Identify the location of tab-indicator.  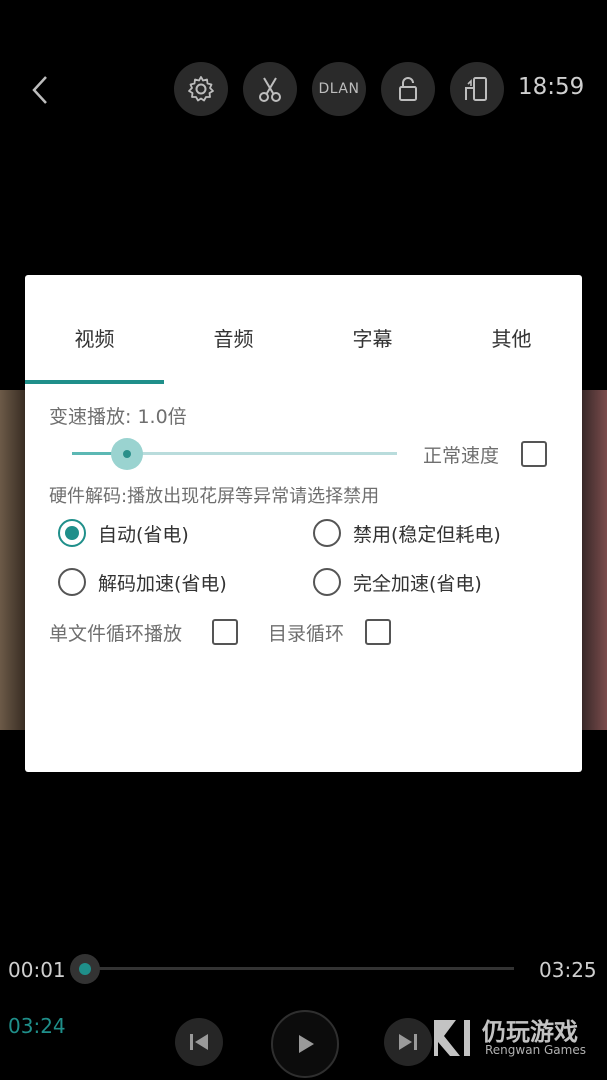
(94, 382).